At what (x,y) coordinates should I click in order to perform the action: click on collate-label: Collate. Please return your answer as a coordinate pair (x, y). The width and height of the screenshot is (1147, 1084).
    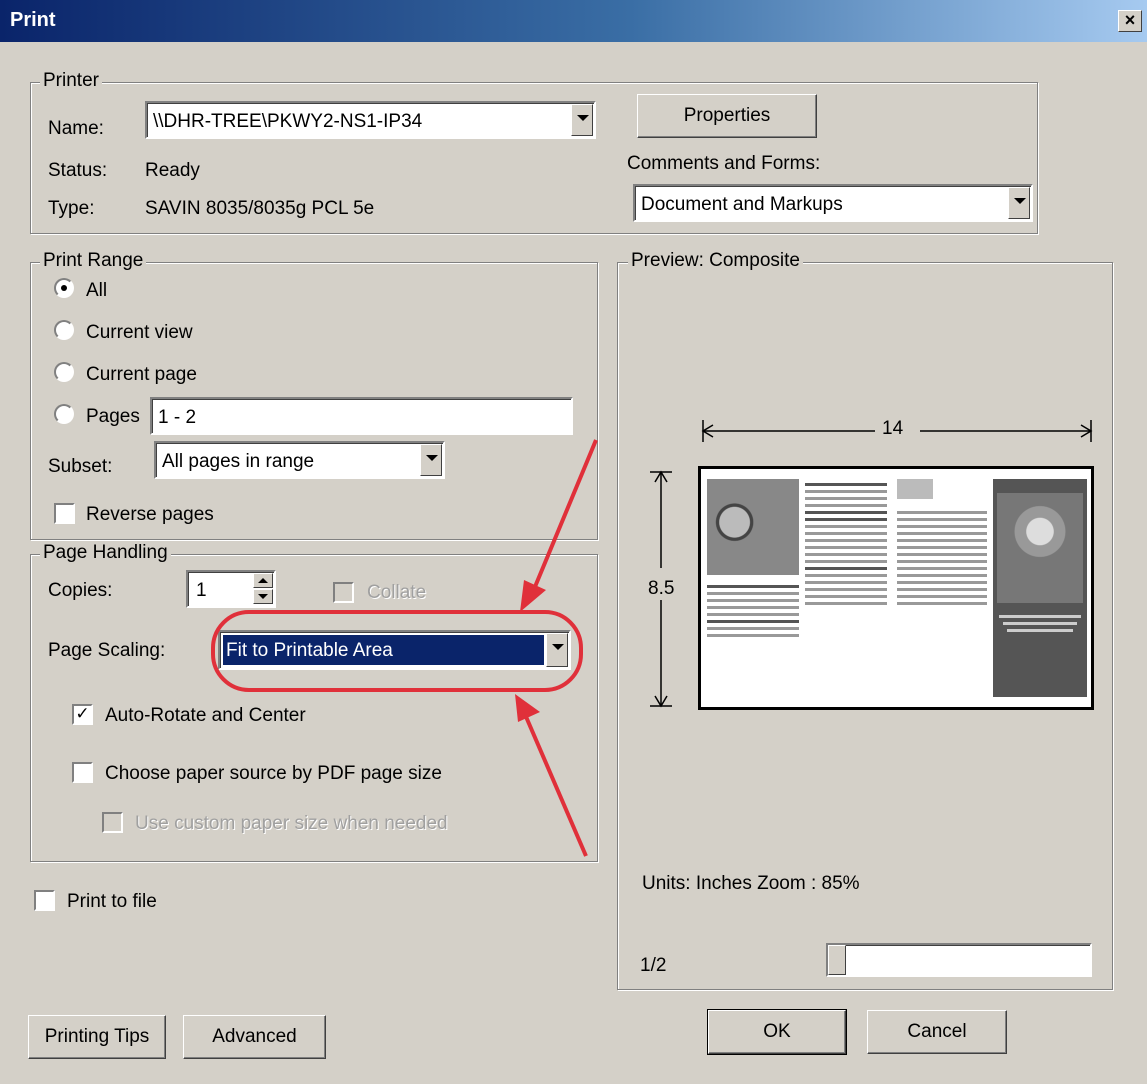
    Looking at the image, I should click on (397, 592).